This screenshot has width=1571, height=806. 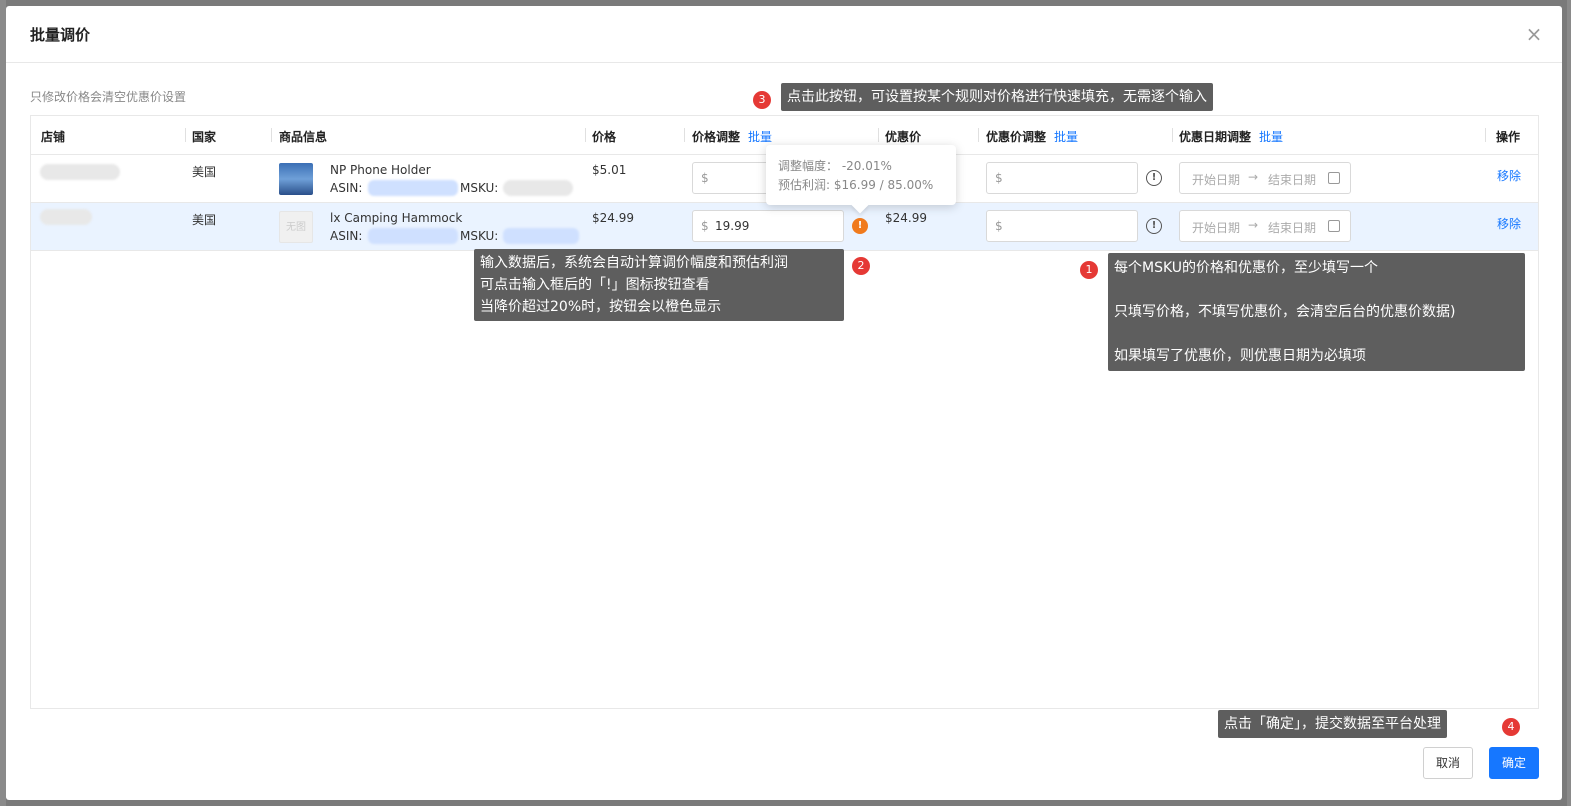 What do you see at coordinates (613, 218) in the screenshot?
I see `price-cell: $24.99` at bounding box center [613, 218].